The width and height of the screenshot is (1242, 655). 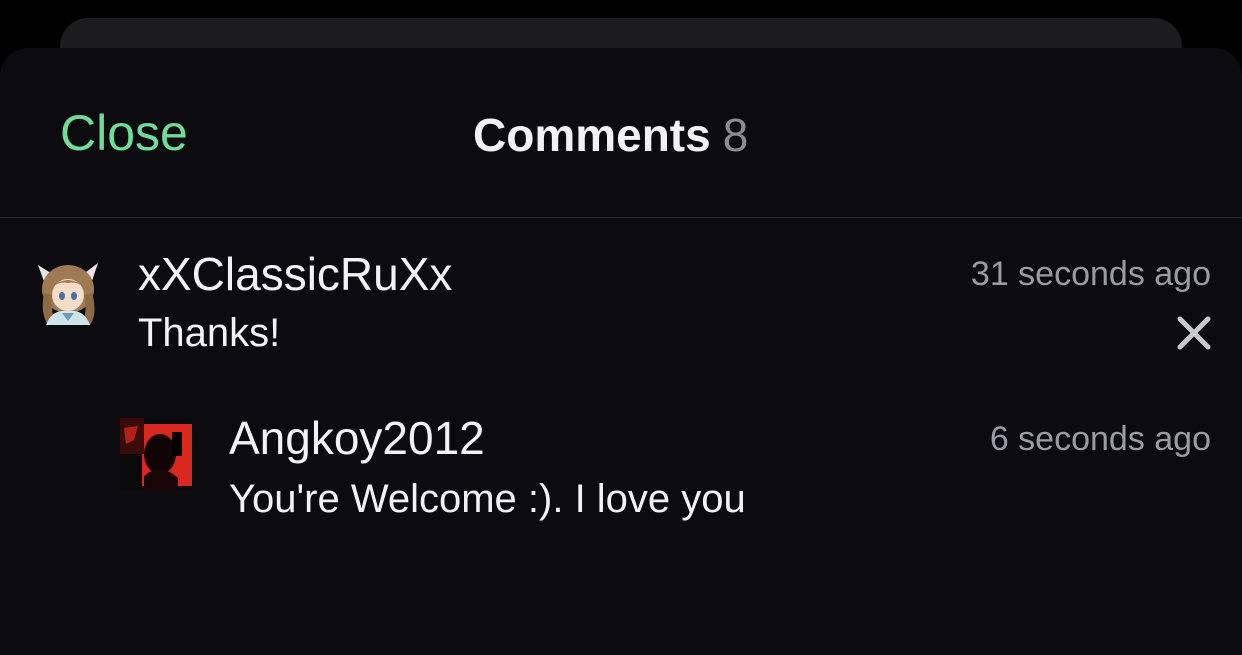 What do you see at coordinates (209, 333) in the screenshot?
I see `comment-text: Thanks!` at bounding box center [209, 333].